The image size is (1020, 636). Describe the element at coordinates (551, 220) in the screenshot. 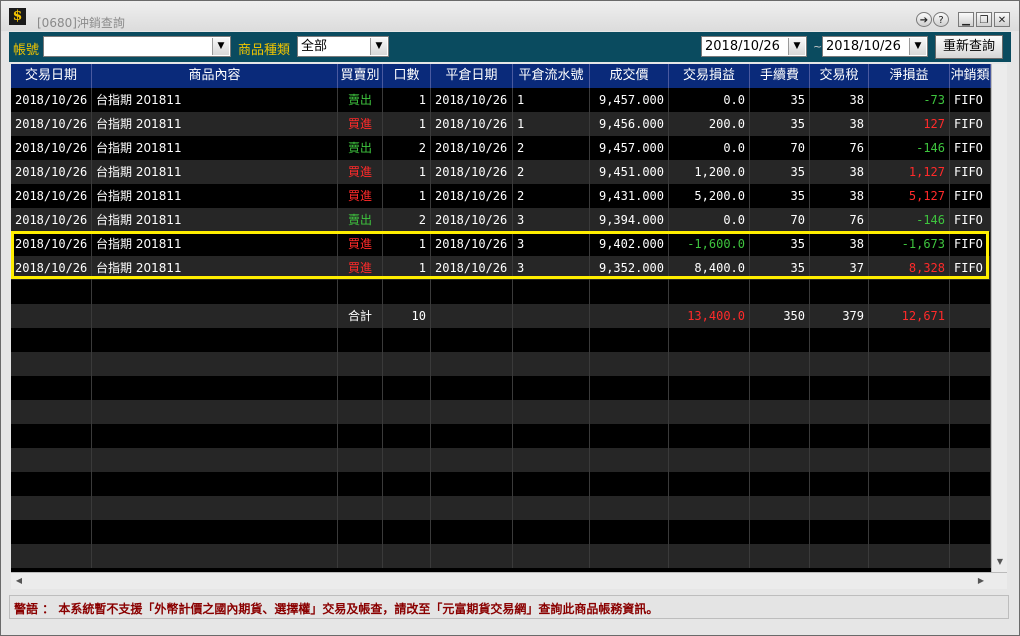

I see `cell-seq: 3` at that location.